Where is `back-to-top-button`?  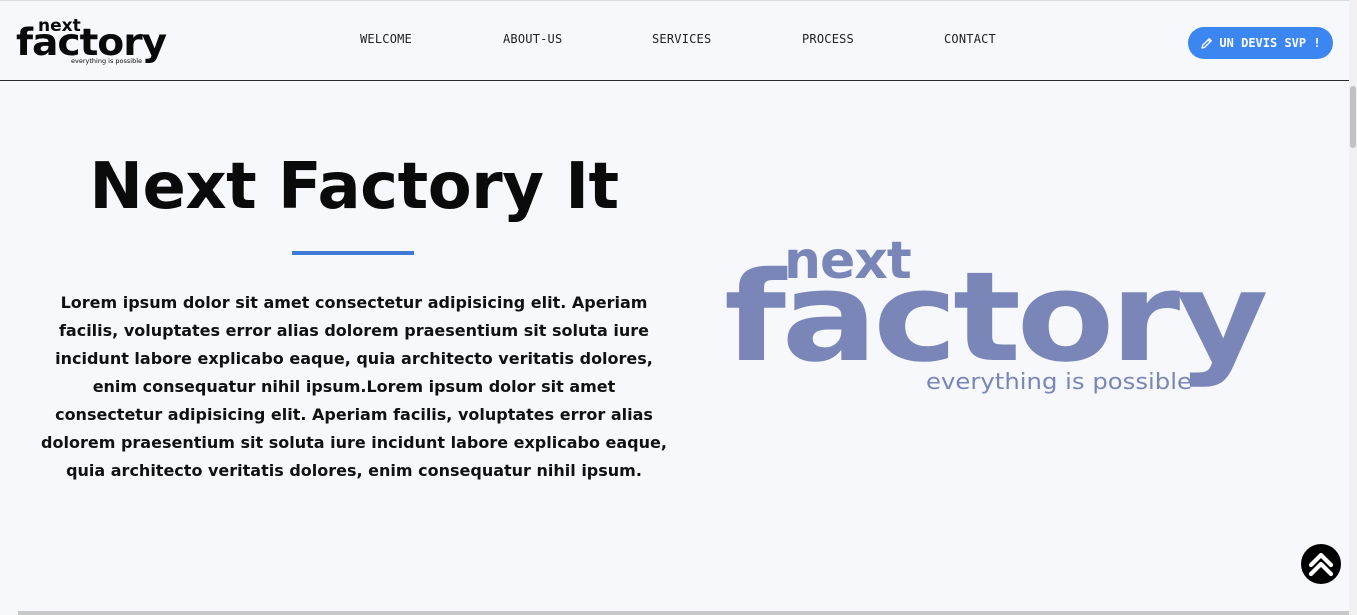
back-to-top-button is located at coordinates (1321, 564).